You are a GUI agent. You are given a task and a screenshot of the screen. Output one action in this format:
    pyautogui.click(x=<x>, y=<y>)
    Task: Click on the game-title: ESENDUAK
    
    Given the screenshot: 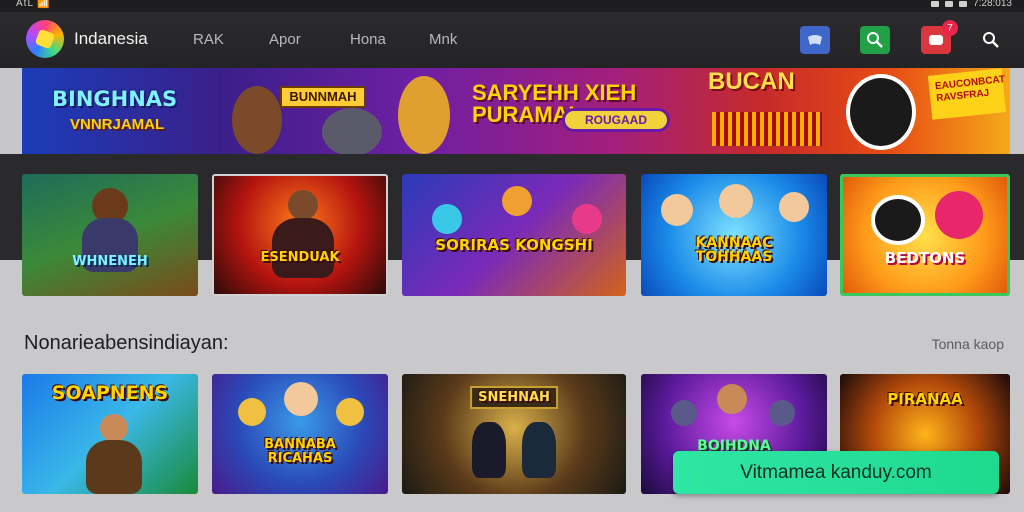 What is the action you would take?
    pyautogui.click(x=300, y=257)
    